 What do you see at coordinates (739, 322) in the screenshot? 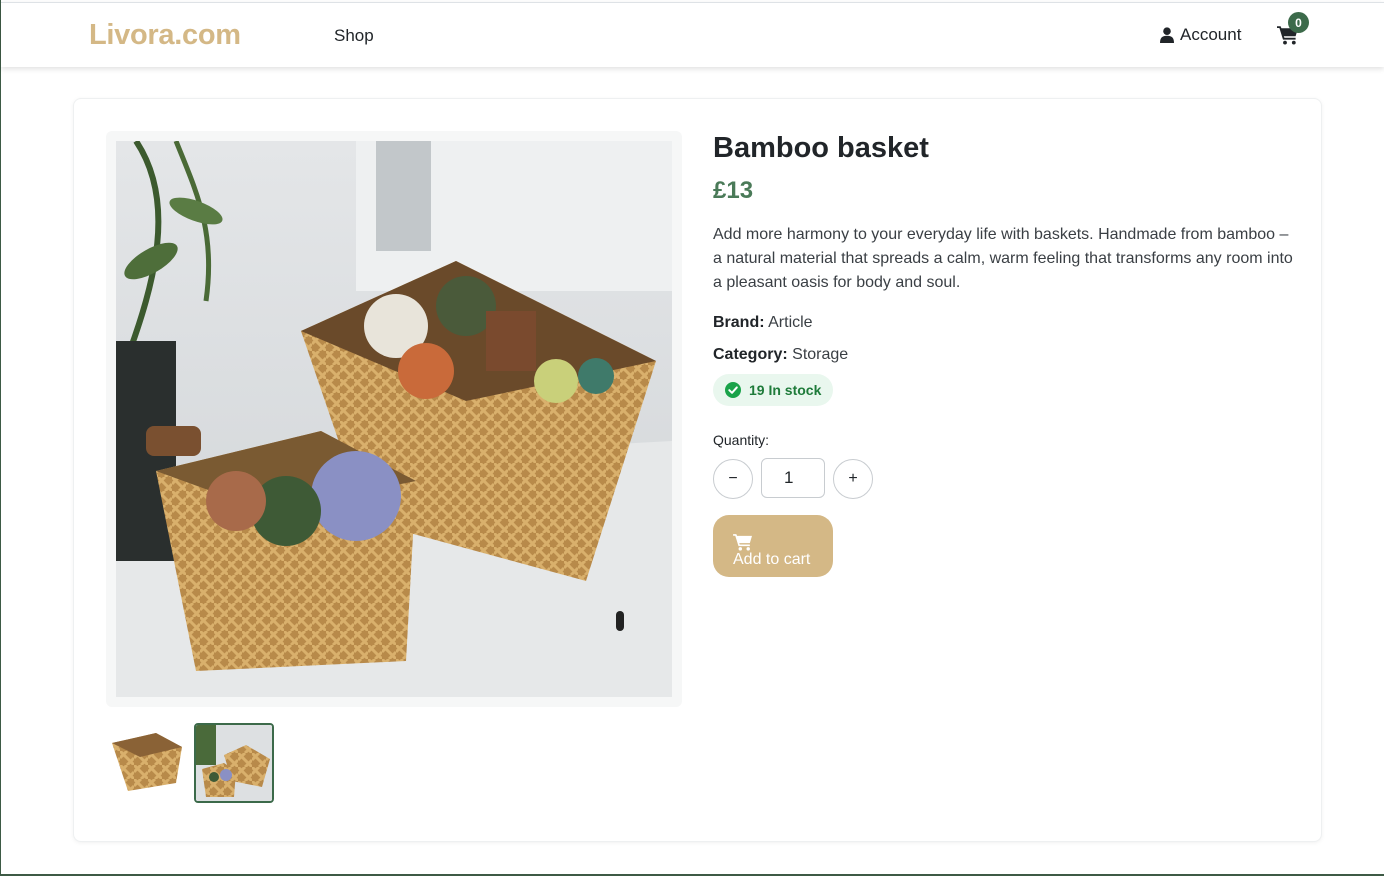
I see `brand-label: Brand:` at bounding box center [739, 322].